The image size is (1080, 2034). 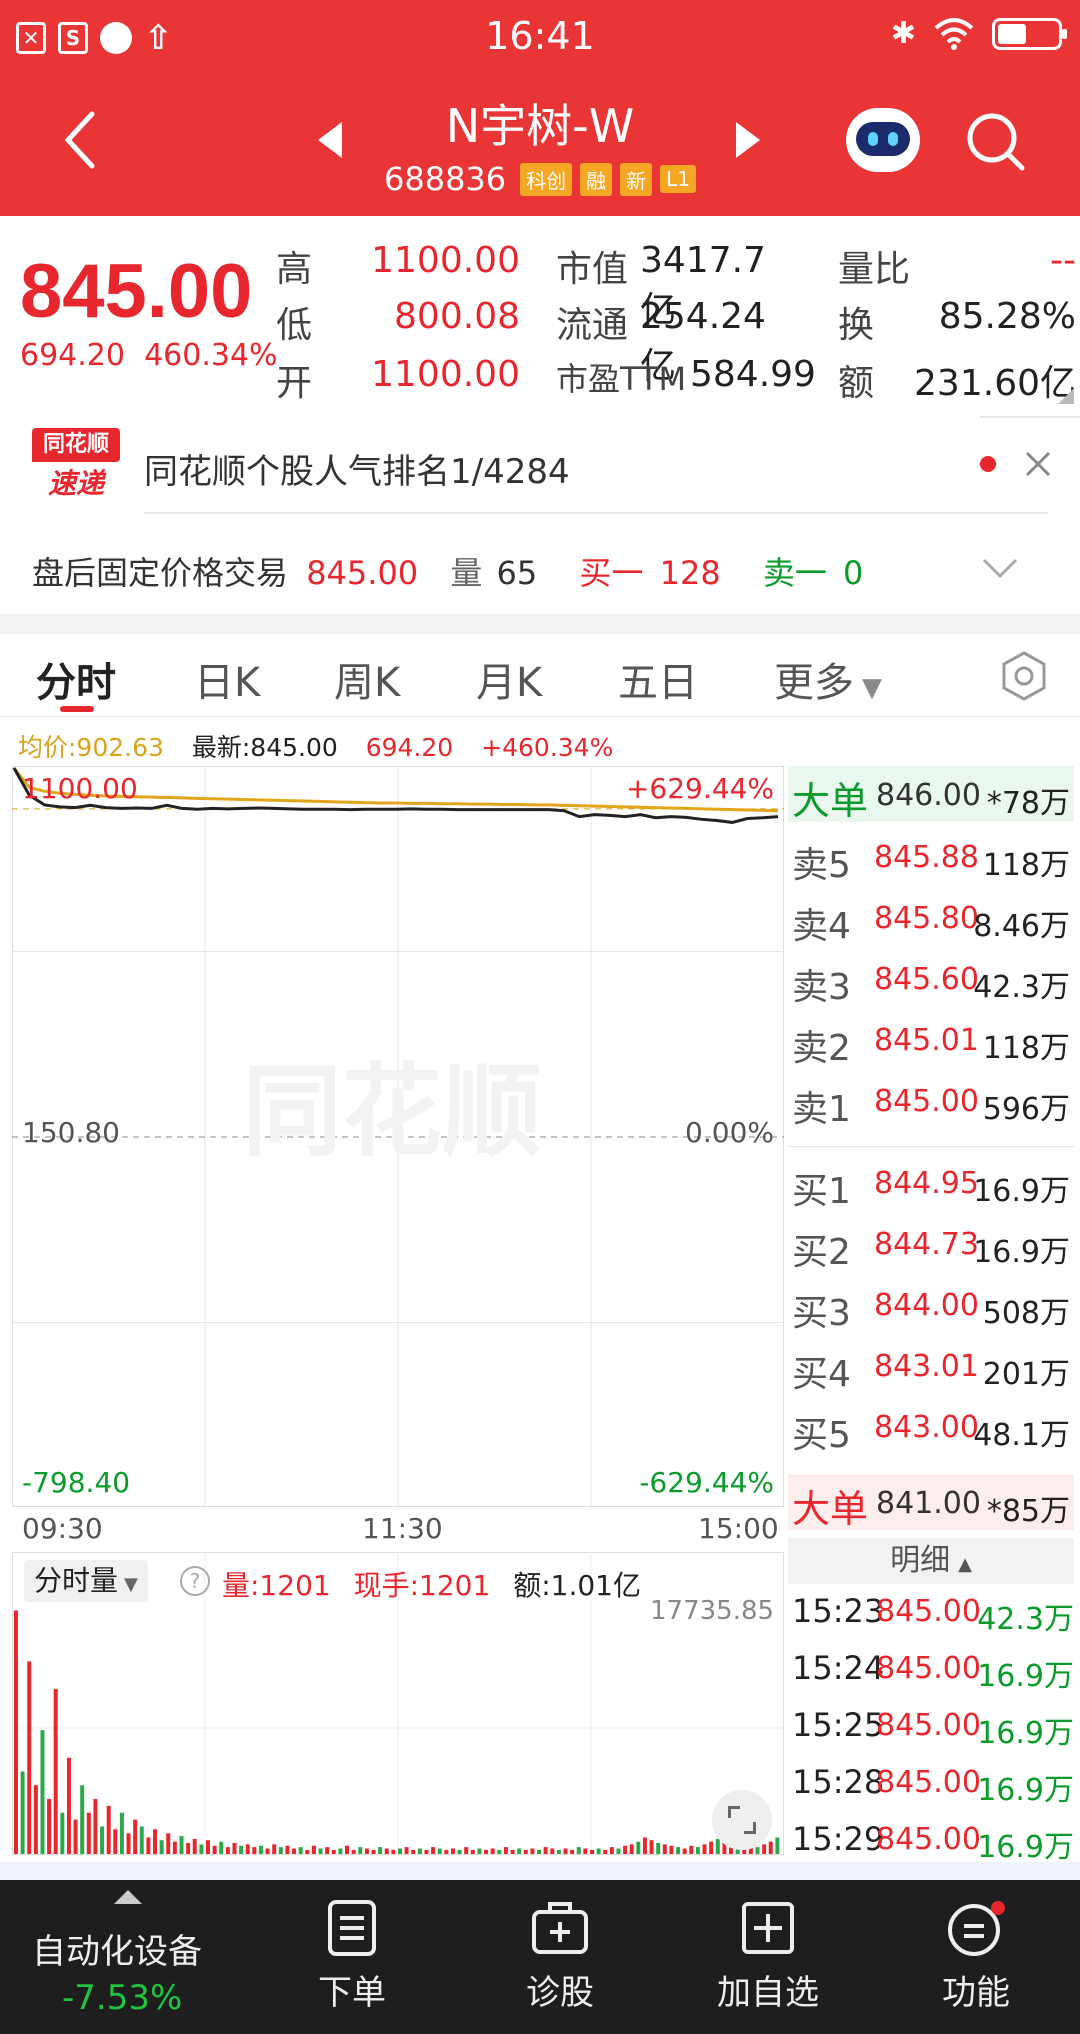 What do you see at coordinates (1026, 1109) in the screenshot?
I see `ask-volume: 596万` at bounding box center [1026, 1109].